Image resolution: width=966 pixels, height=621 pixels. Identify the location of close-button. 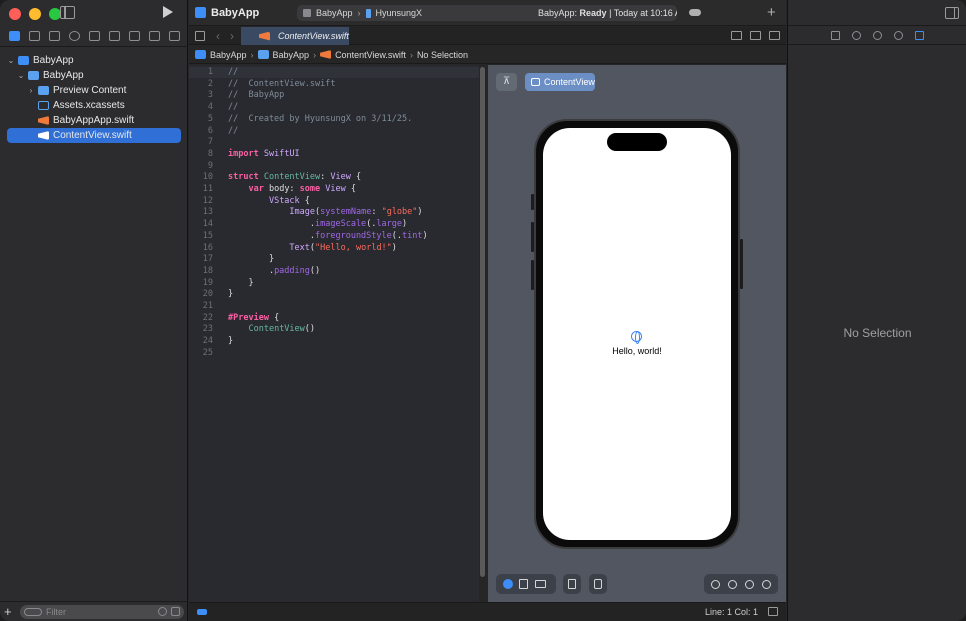
(15, 14).